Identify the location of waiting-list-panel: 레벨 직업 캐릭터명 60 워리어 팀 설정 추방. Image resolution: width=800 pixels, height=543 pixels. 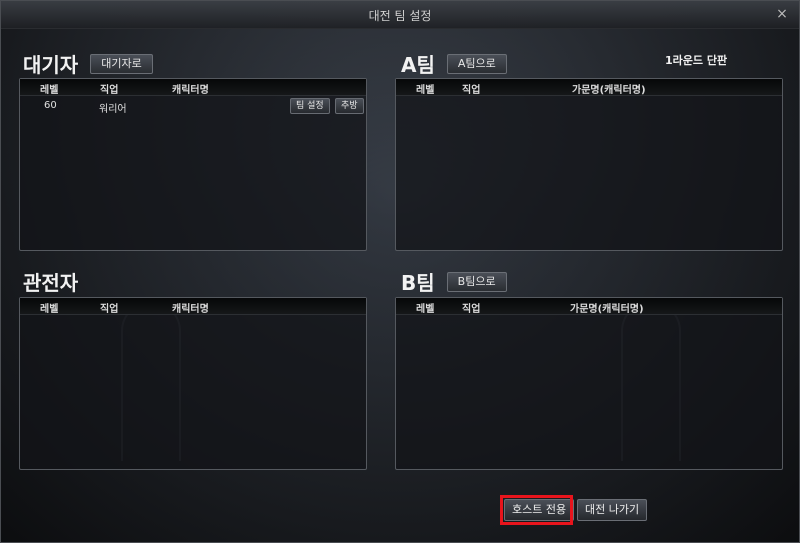
(193, 164).